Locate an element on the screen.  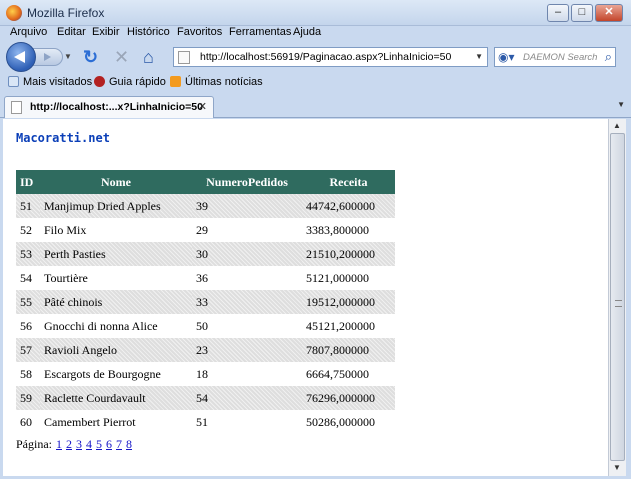
cell-nome: Gnocchi di nonna Alice is located at coordinates (101, 325).